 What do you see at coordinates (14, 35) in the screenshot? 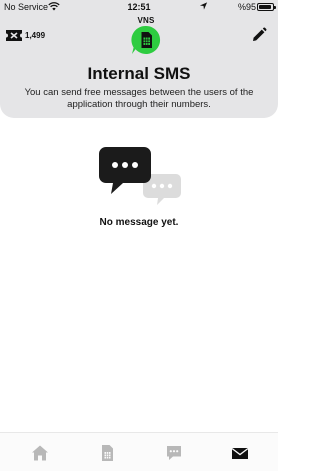
I see `ticket-icon` at bounding box center [14, 35].